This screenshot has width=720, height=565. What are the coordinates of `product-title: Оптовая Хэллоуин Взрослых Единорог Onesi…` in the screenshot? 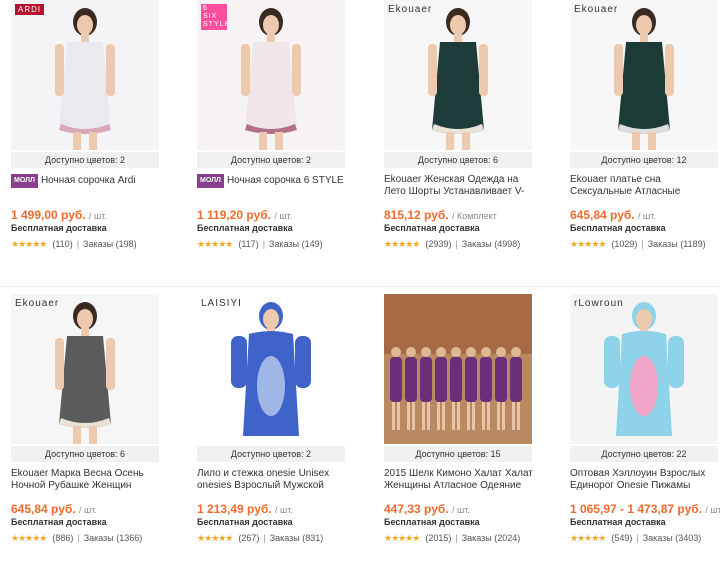 It's located at (637, 479).